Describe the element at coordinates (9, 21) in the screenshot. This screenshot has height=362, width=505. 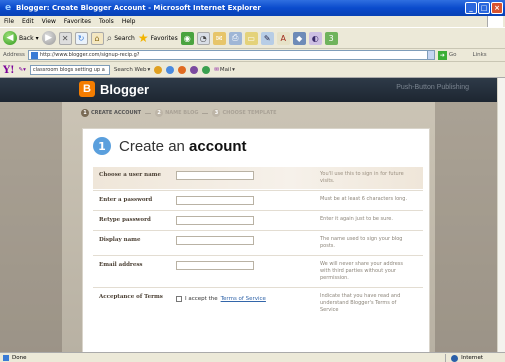
I see `menu-file: File` at that location.